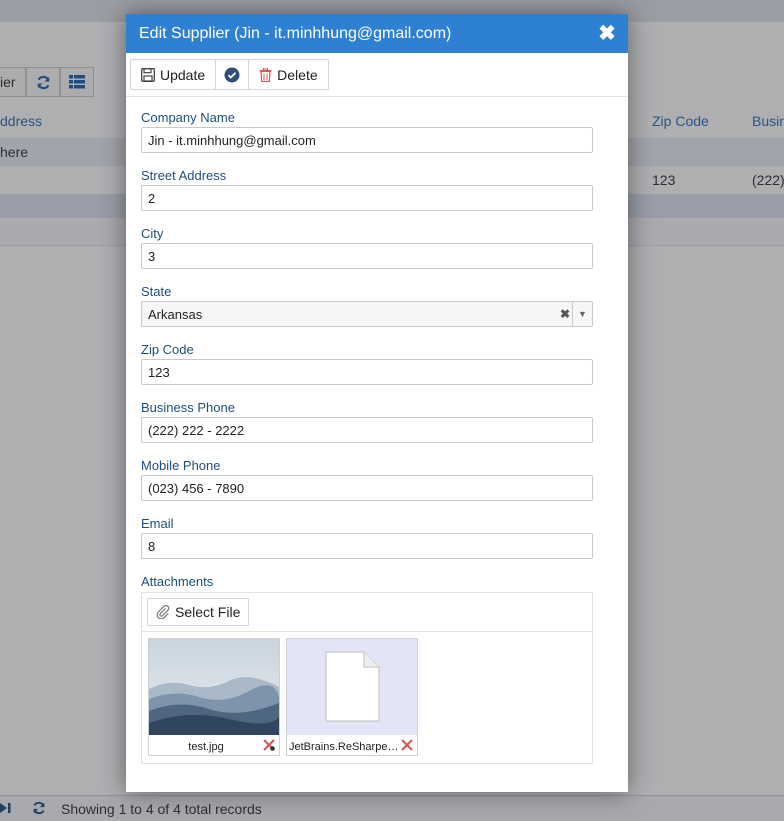 The width and height of the screenshot is (784, 821). What do you see at coordinates (367, 198) in the screenshot?
I see `street-address-input` at bounding box center [367, 198].